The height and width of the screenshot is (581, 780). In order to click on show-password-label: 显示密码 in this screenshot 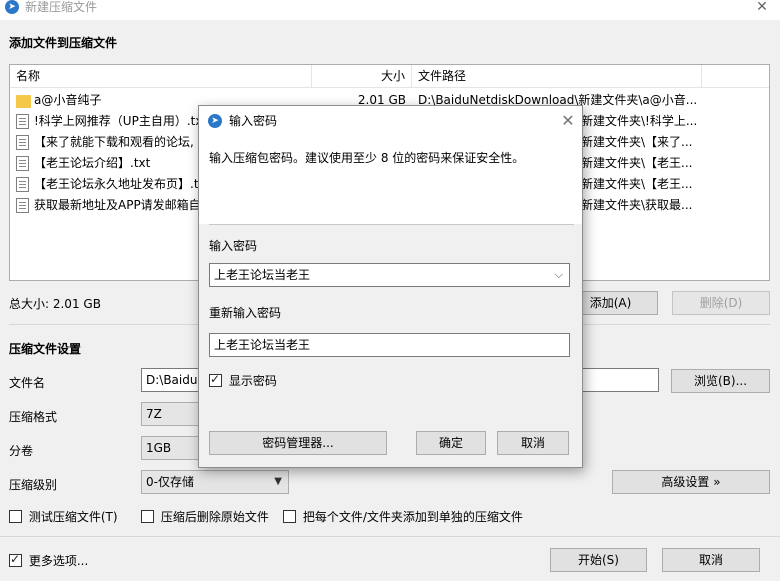, I will do `click(252, 381)`.